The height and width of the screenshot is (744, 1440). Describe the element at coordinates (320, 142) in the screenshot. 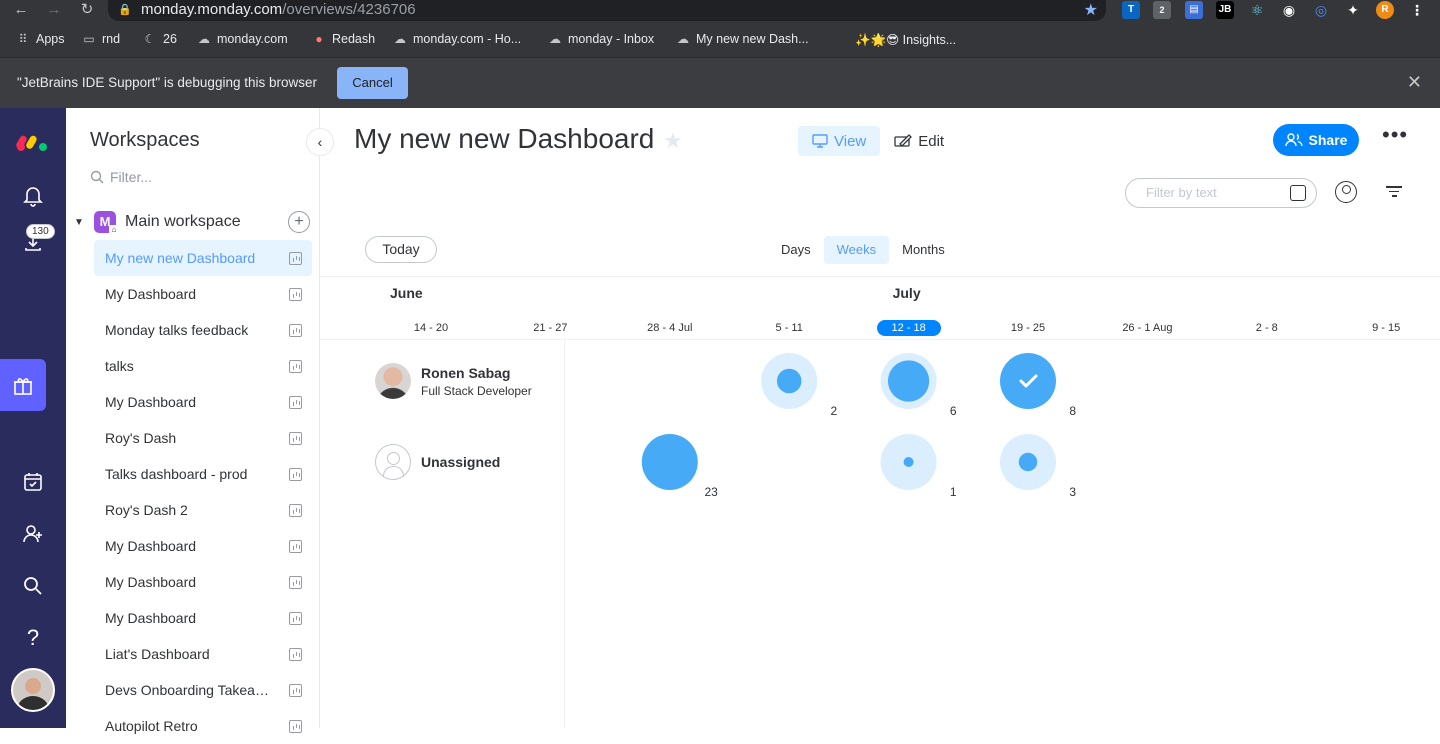

I see `collapse-sidebar-chevron-icon: ‹` at that location.